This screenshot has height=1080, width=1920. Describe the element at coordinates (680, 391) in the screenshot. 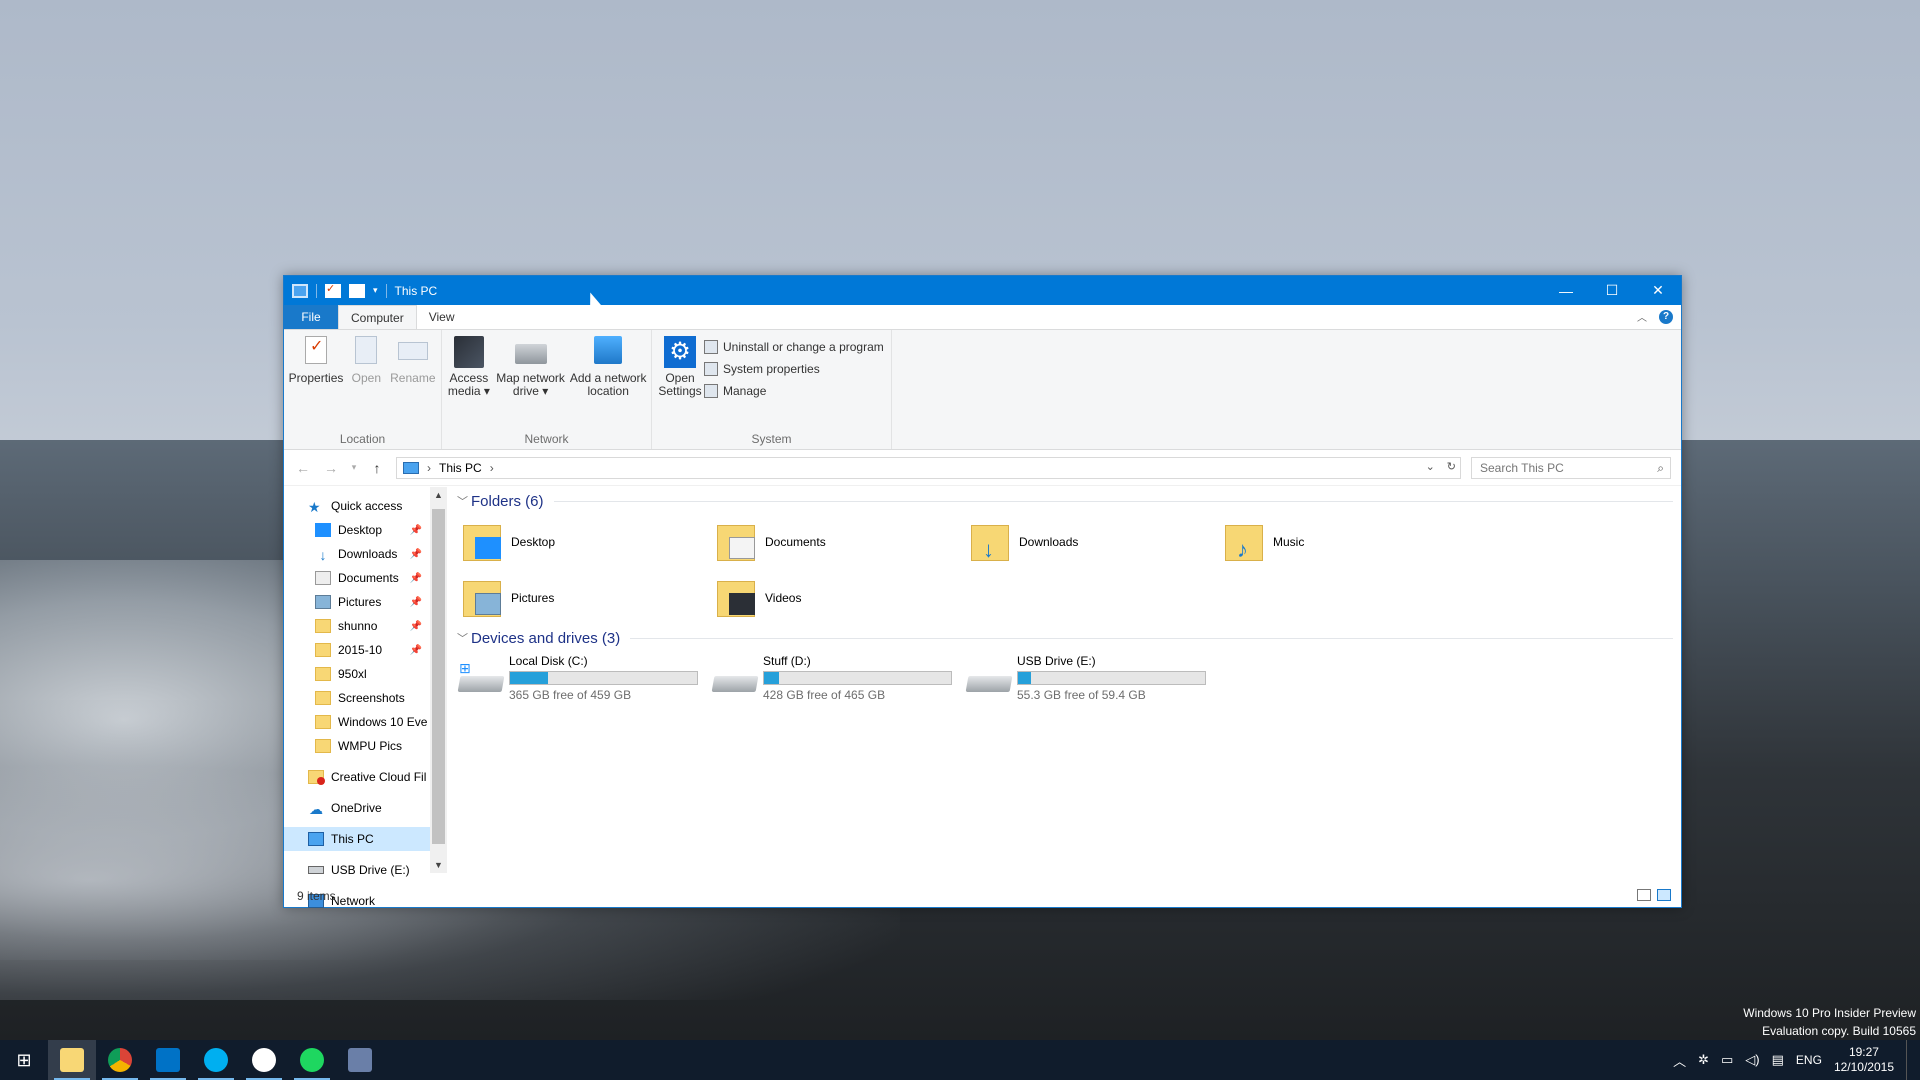

I see `open-settings-label-2: Settings` at that location.